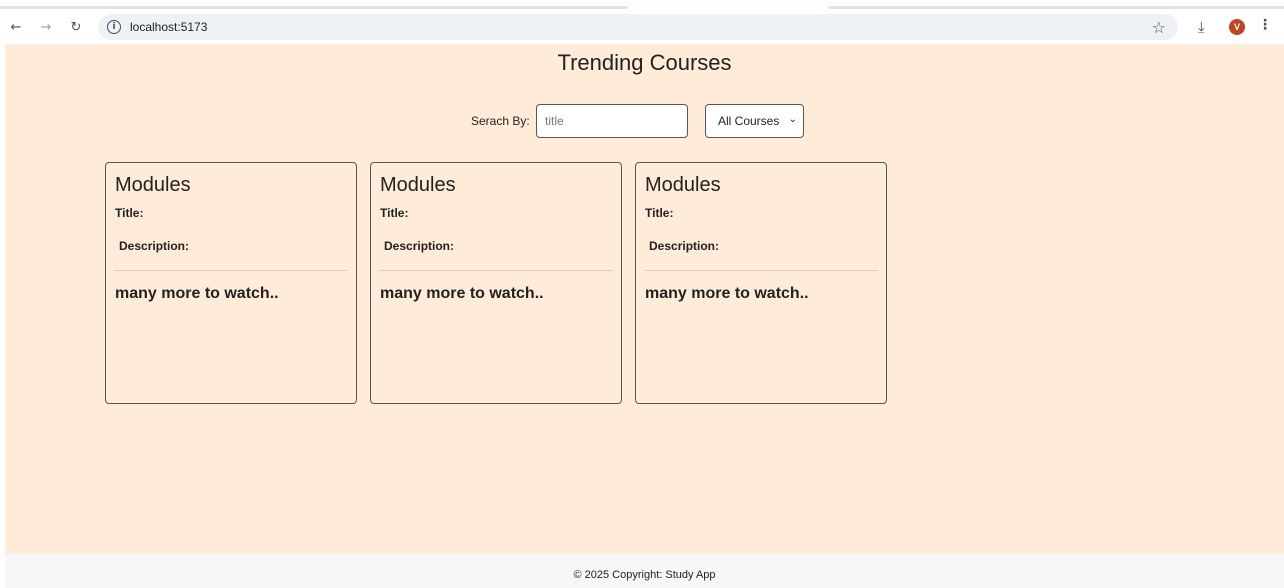 Image resolution: width=1284 pixels, height=588 pixels. Describe the element at coordinates (642, 5) in the screenshot. I see `tab-strip` at that location.